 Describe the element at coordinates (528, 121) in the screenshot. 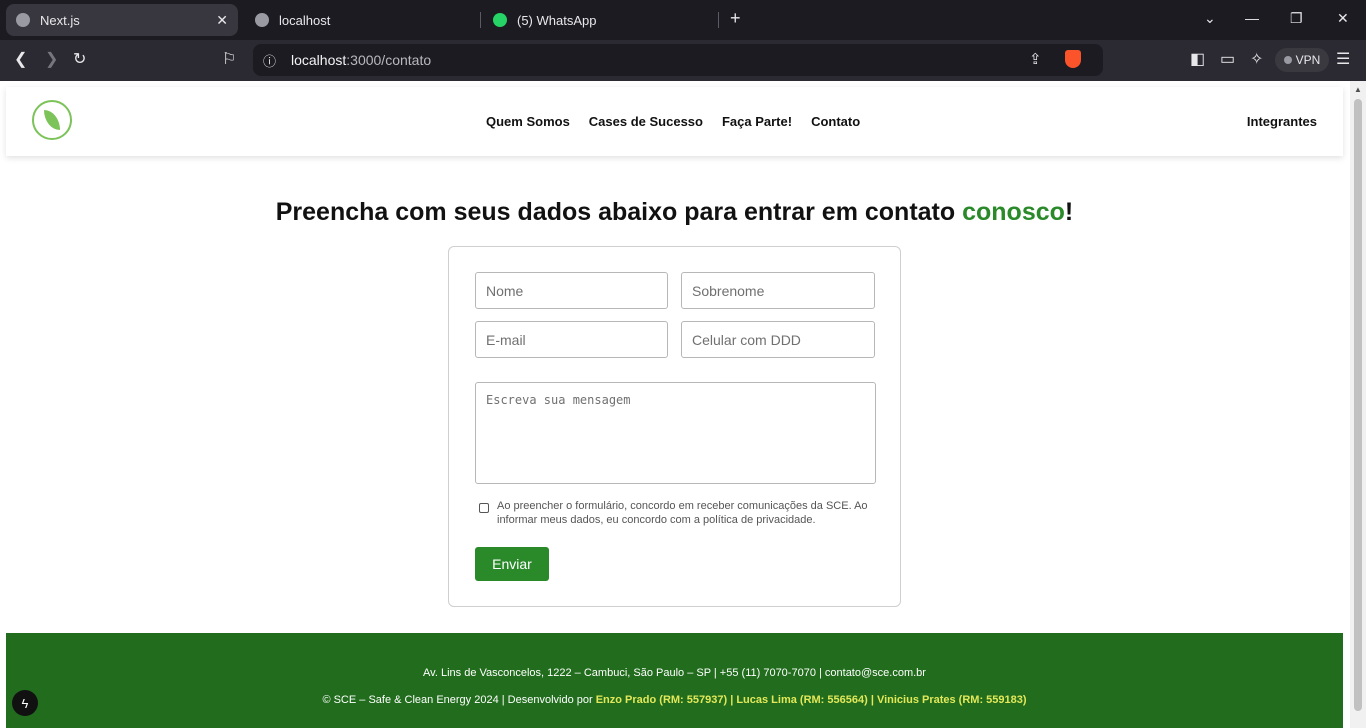

I see `nav-quem-somos: Quem Somos` at that location.